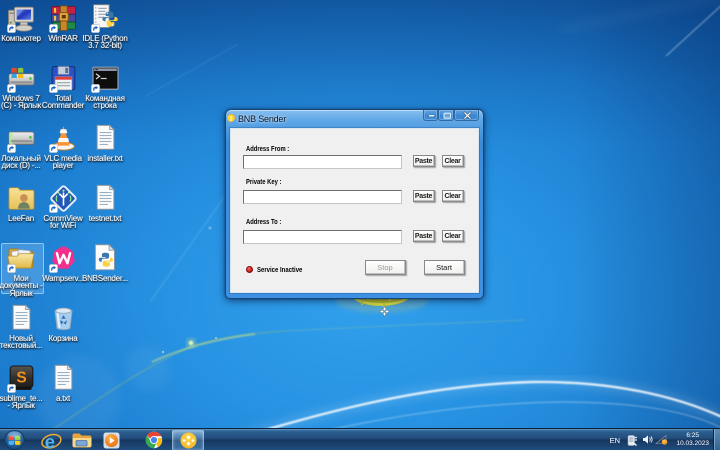 Image resolution: width=720 pixels, height=450 pixels. I want to click on svg-text: e, so click(50, 440).